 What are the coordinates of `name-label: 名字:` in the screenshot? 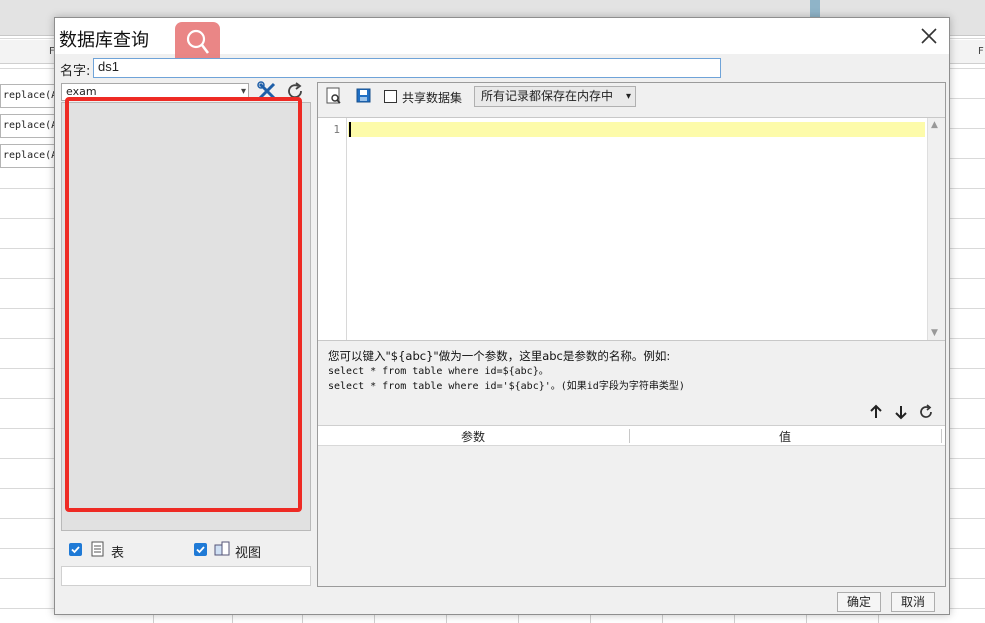 It's located at (75, 71).